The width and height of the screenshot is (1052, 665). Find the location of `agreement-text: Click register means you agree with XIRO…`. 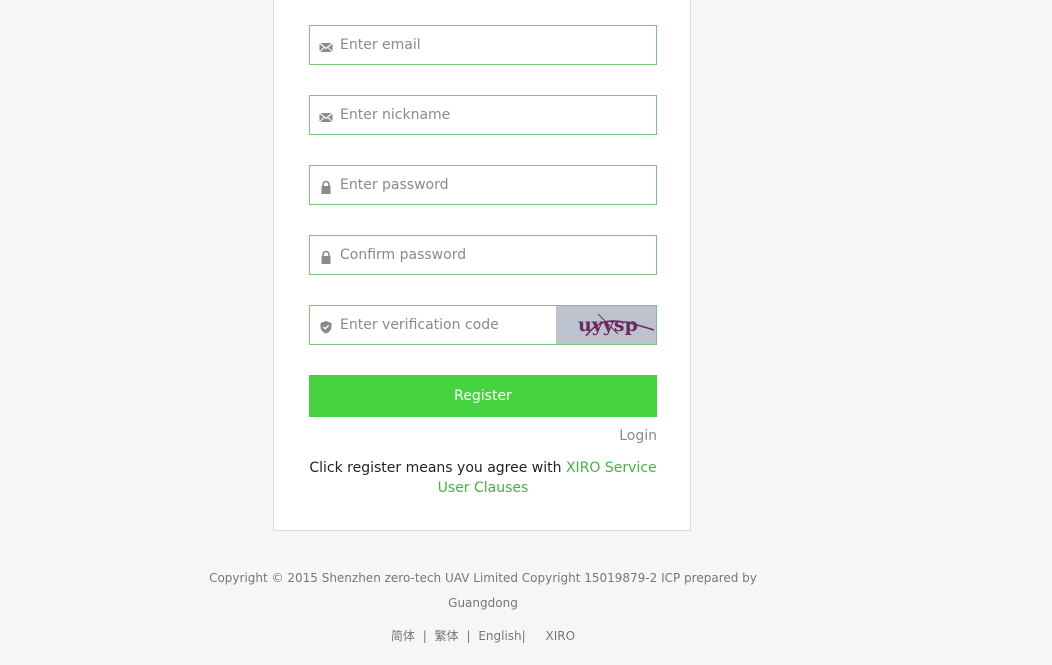

agreement-text: Click register means you agree with XIRO… is located at coordinates (483, 478).